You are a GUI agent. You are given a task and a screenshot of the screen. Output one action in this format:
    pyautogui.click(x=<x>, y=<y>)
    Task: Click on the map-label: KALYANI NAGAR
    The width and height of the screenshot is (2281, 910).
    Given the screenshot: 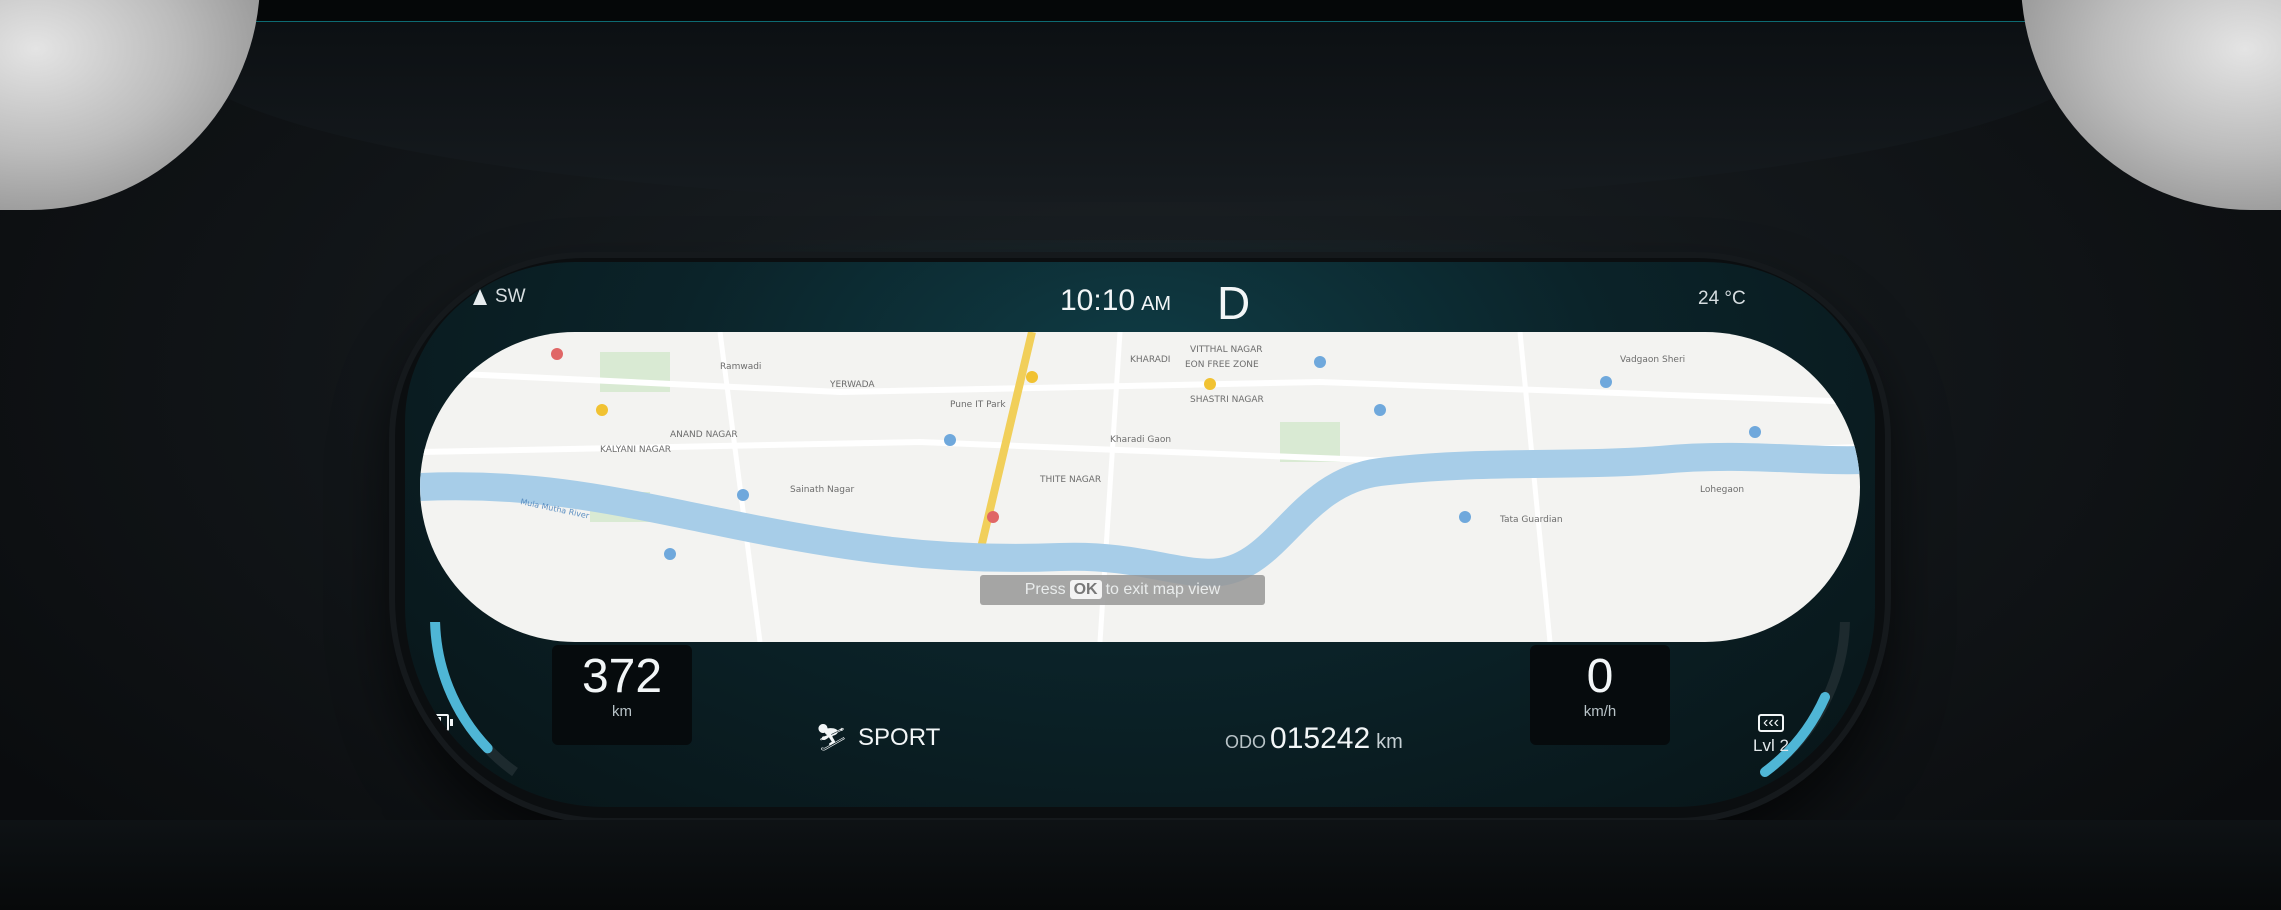 What is the action you would take?
    pyautogui.click(x=635, y=450)
    